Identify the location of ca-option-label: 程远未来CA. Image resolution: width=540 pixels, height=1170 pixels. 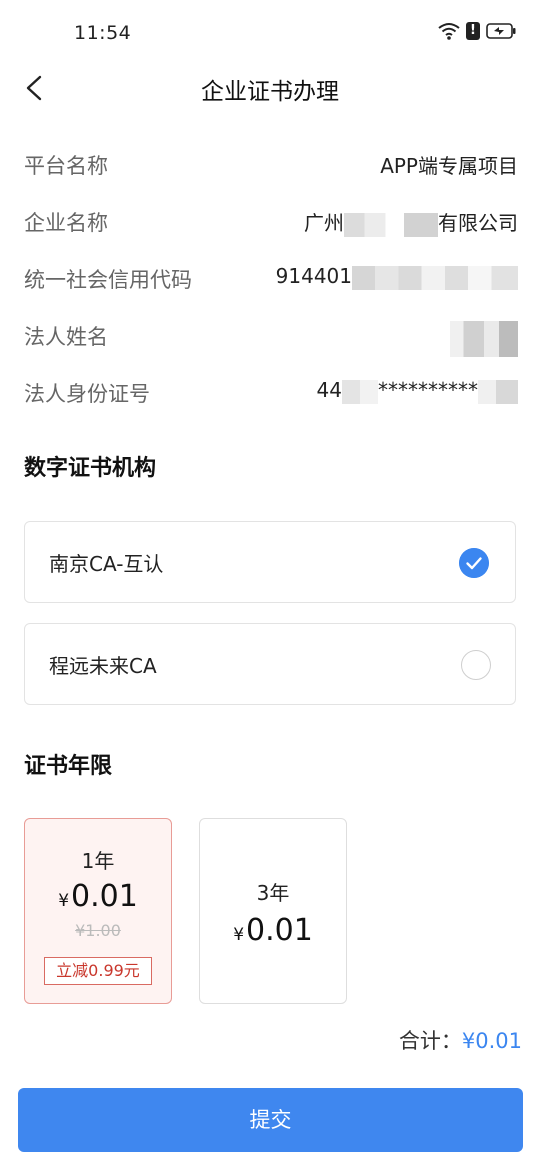
(103, 666).